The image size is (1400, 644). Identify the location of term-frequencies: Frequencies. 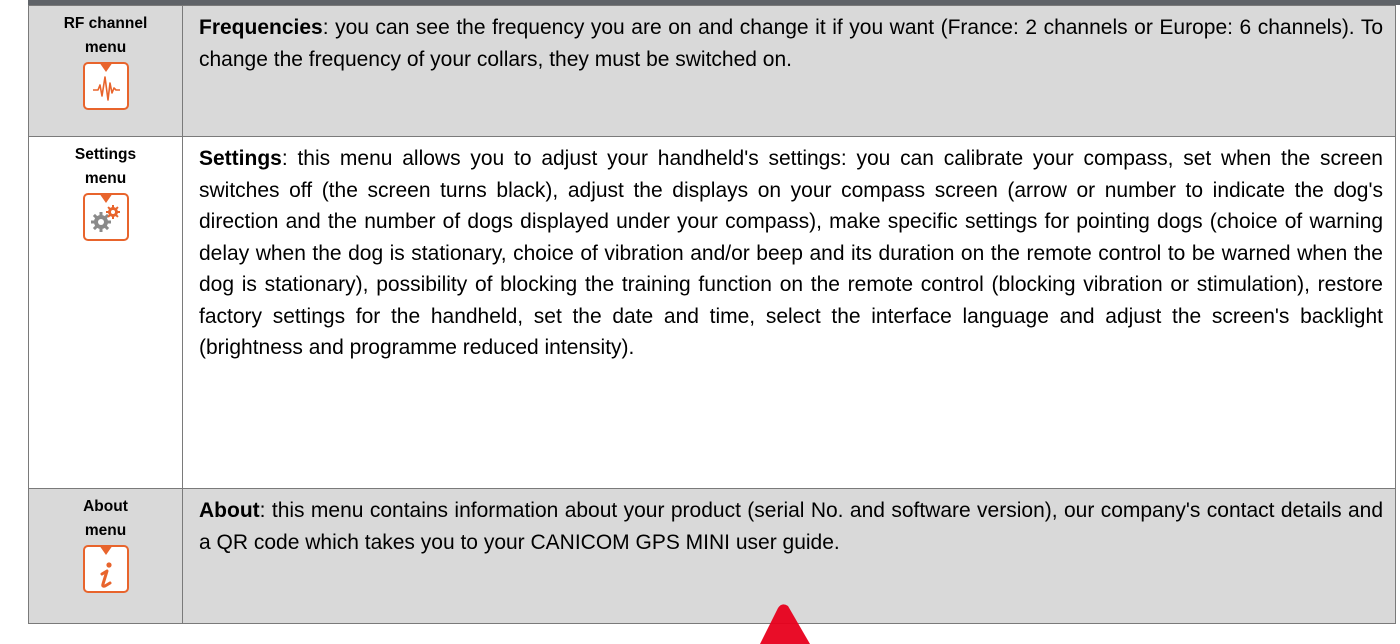
(261, 27).